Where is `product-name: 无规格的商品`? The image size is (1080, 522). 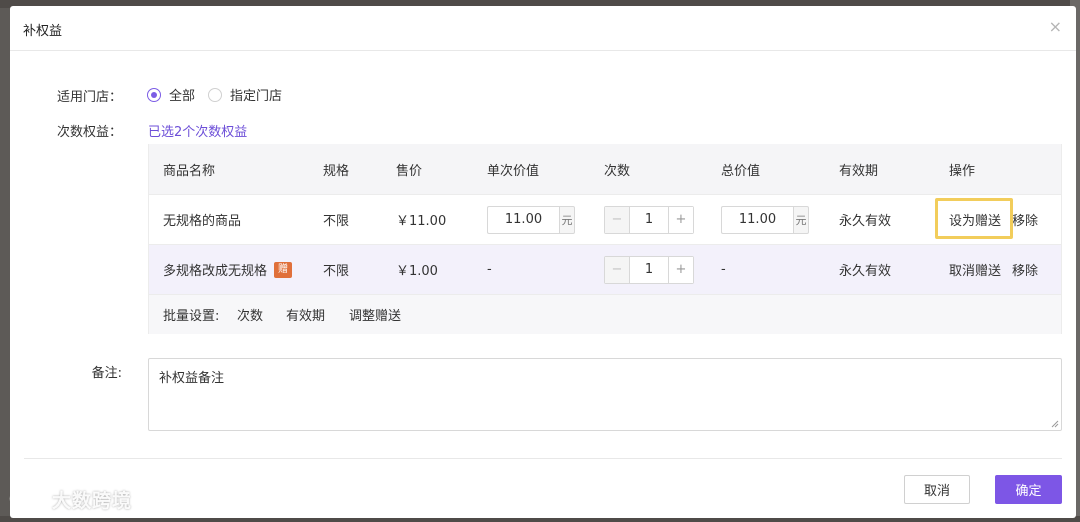 product-name: 无规格的商品 is located at coordinates (202, 221).